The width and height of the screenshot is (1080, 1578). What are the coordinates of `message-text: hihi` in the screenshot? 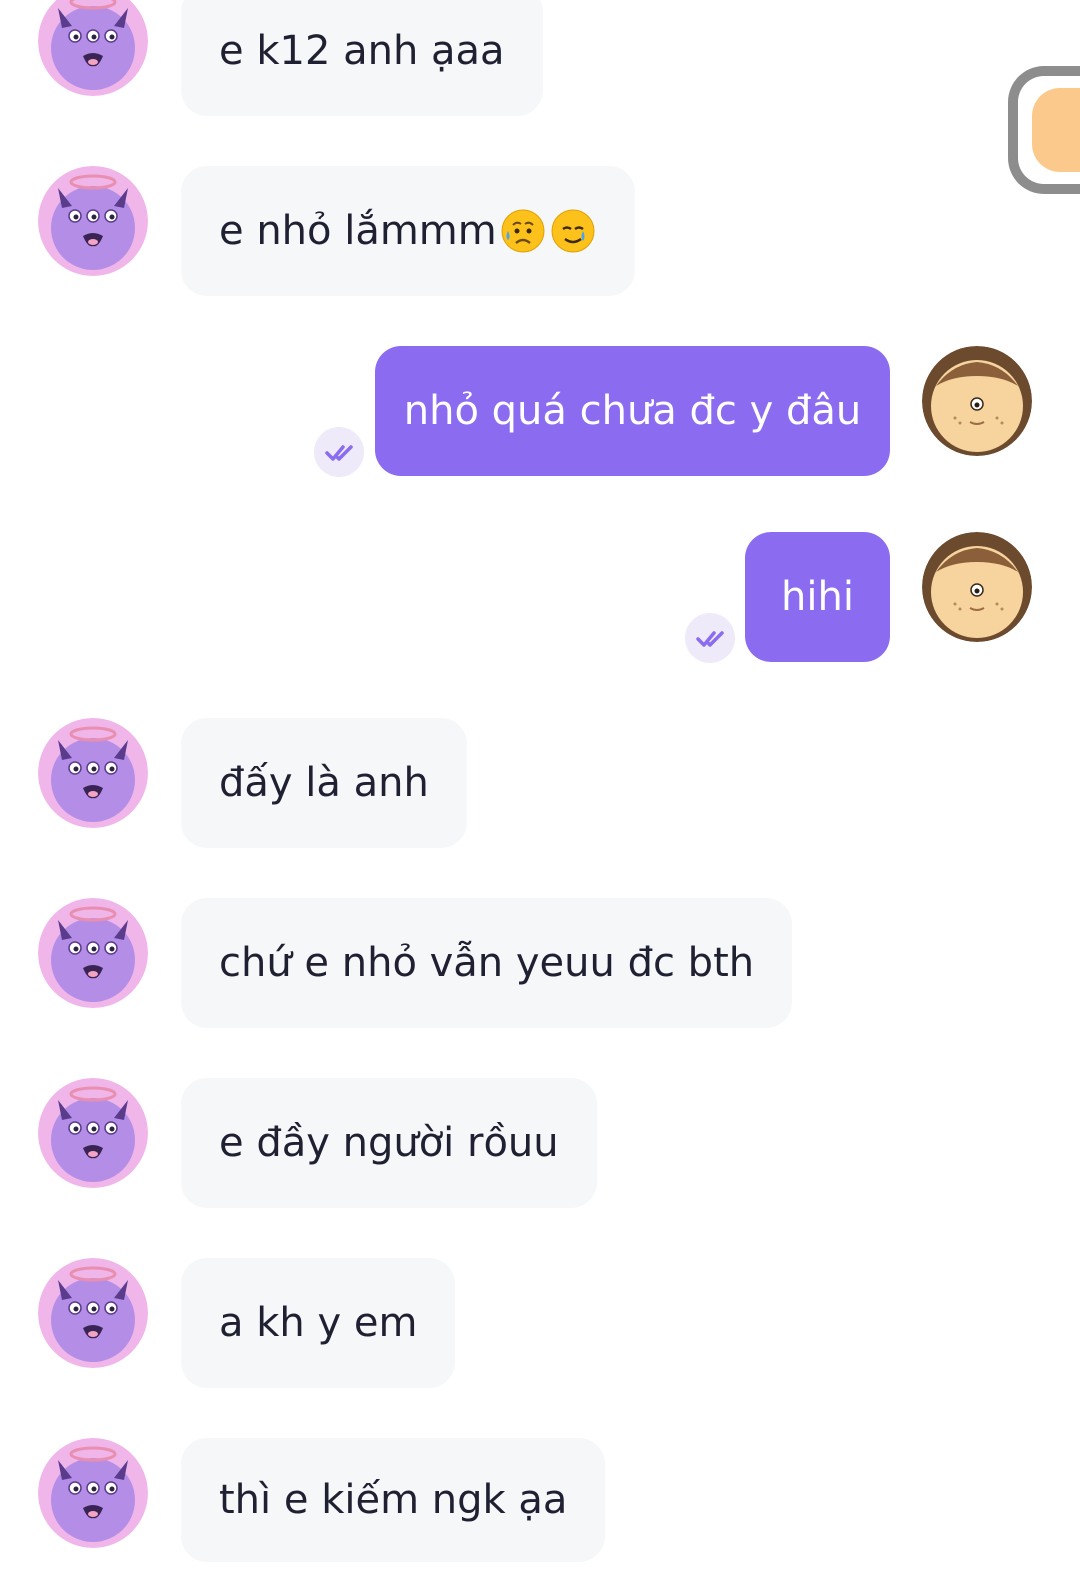 It's located at (817, 597).